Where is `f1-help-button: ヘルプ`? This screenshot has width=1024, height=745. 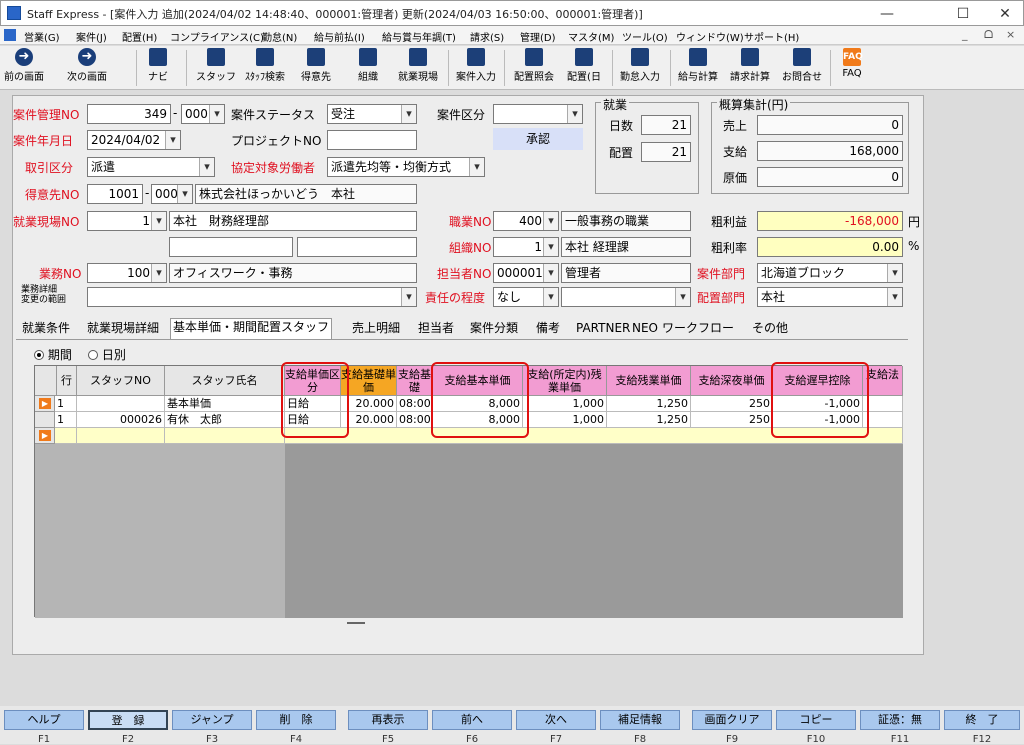 f1-help-button: ヘルプ is located at coordinates (44, 720).